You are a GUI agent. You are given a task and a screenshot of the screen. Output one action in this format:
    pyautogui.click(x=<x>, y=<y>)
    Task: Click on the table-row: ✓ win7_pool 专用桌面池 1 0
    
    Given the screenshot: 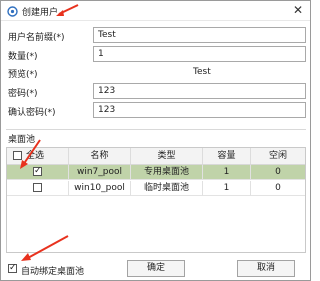 What is the action you would take?
    pyautogui.click(x=156, y=172)
    